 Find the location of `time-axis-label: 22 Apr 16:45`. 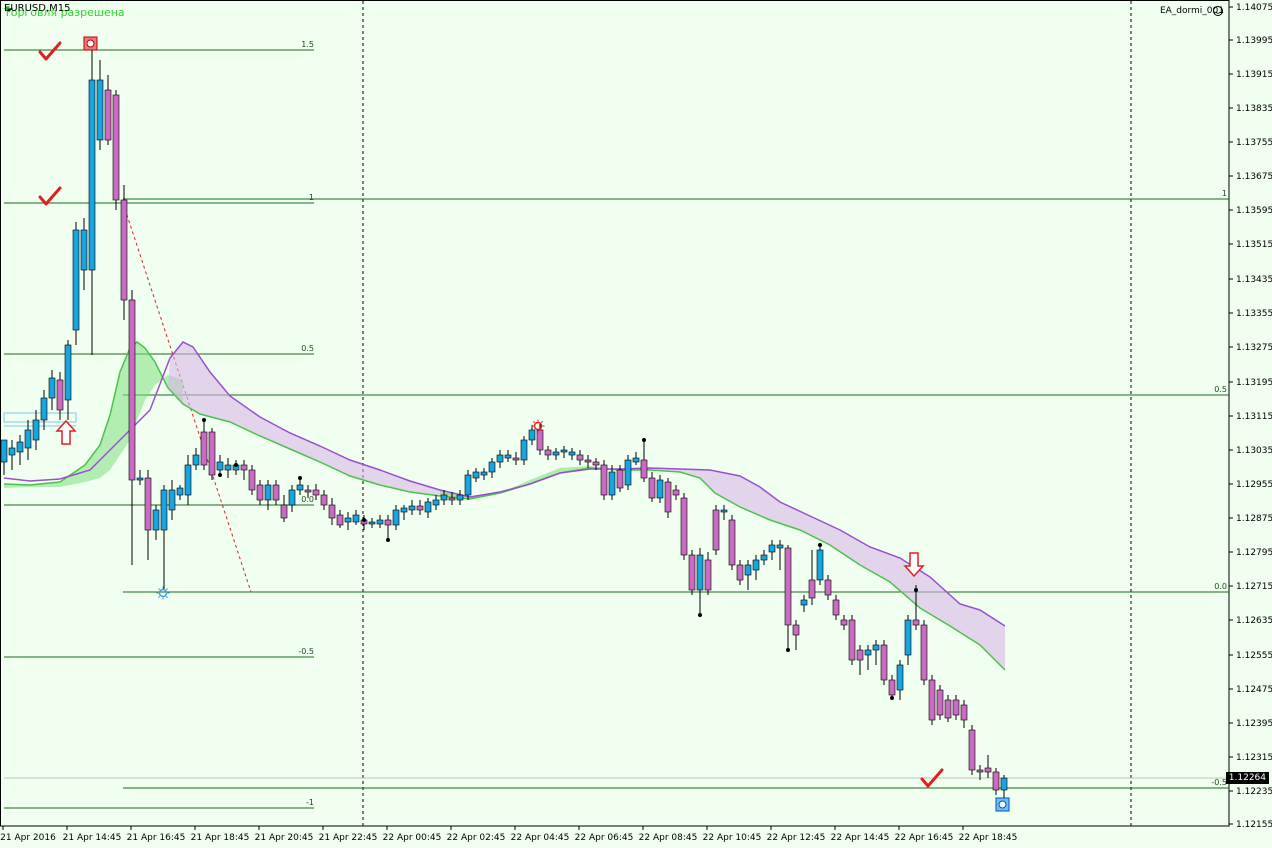

time-axis-label: 22 Apr 16:45 is located at coordinates (924, 838).